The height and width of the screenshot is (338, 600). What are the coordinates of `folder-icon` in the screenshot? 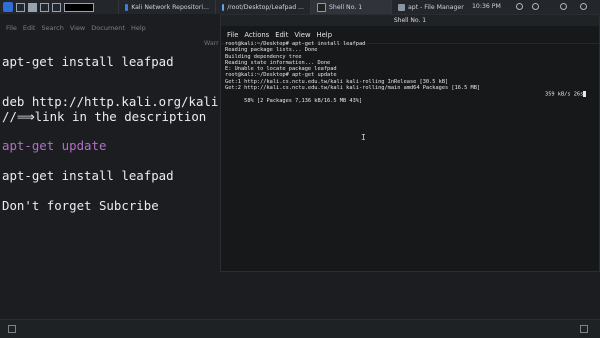 It's located at (401, 7).